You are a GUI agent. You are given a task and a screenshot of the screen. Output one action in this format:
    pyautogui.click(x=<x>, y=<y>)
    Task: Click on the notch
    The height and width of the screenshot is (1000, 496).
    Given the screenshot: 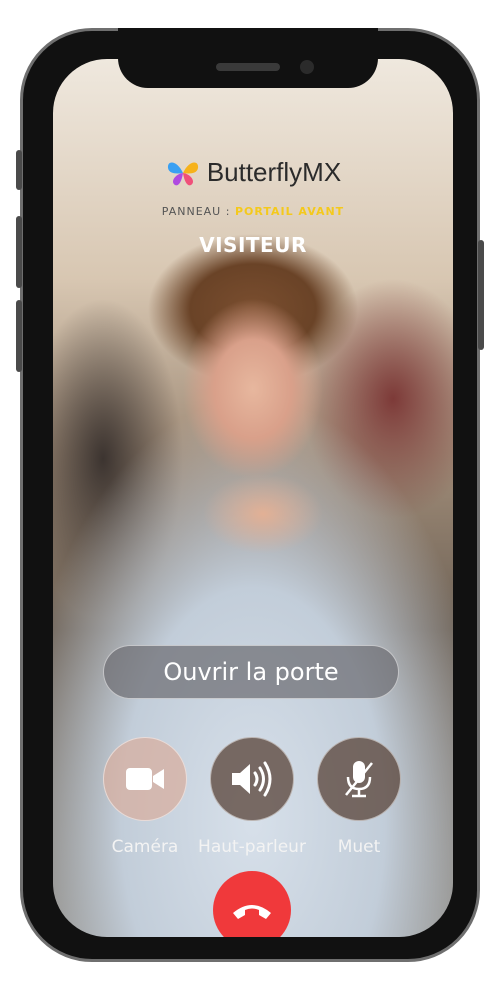 What is the action you would take?
    pyautogui.click(x=248, y=58)
    